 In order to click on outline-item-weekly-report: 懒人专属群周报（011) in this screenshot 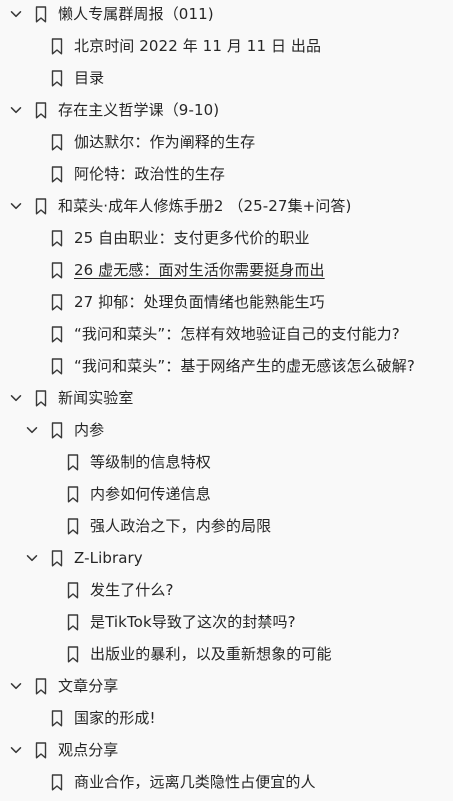, I will do `click(226, 15)`.